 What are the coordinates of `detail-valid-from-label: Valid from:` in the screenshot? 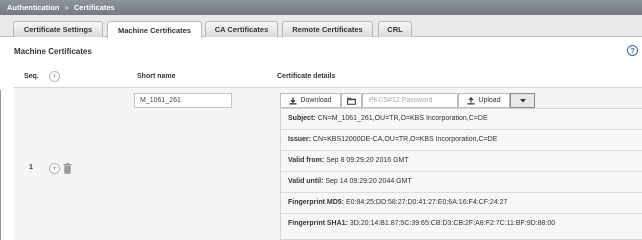 It's located at (306, 160).